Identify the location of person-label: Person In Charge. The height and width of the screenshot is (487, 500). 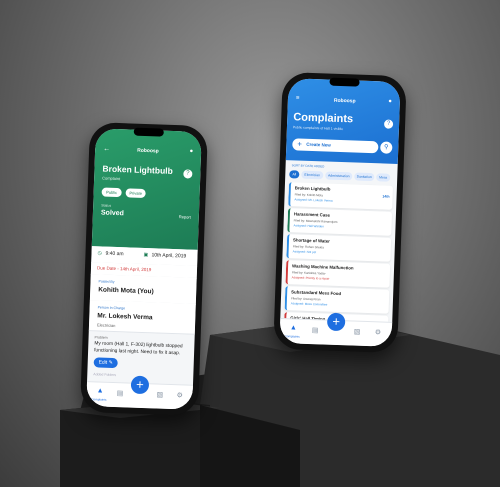
(111, 308).